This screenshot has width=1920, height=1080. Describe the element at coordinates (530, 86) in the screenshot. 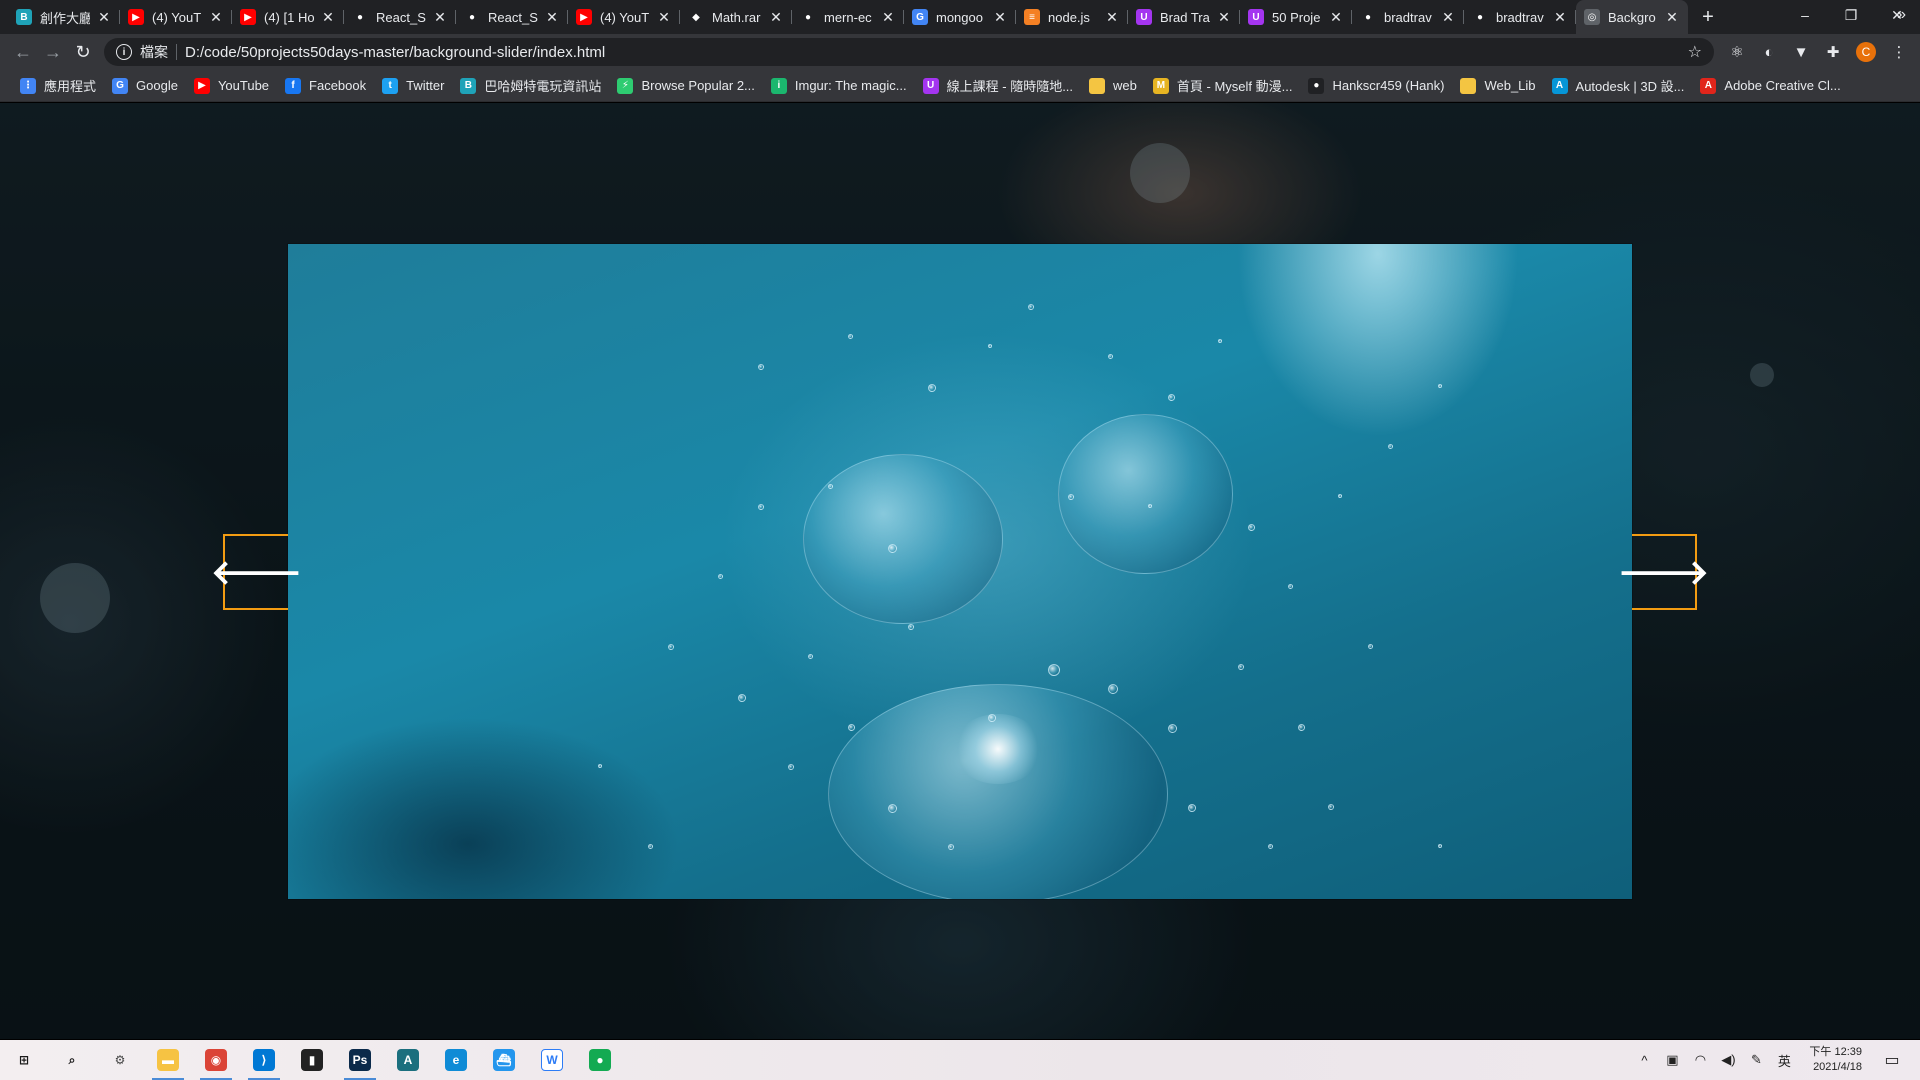

I see `bookmark-item: B 巴哈姆特電玩資訊站` at that location.